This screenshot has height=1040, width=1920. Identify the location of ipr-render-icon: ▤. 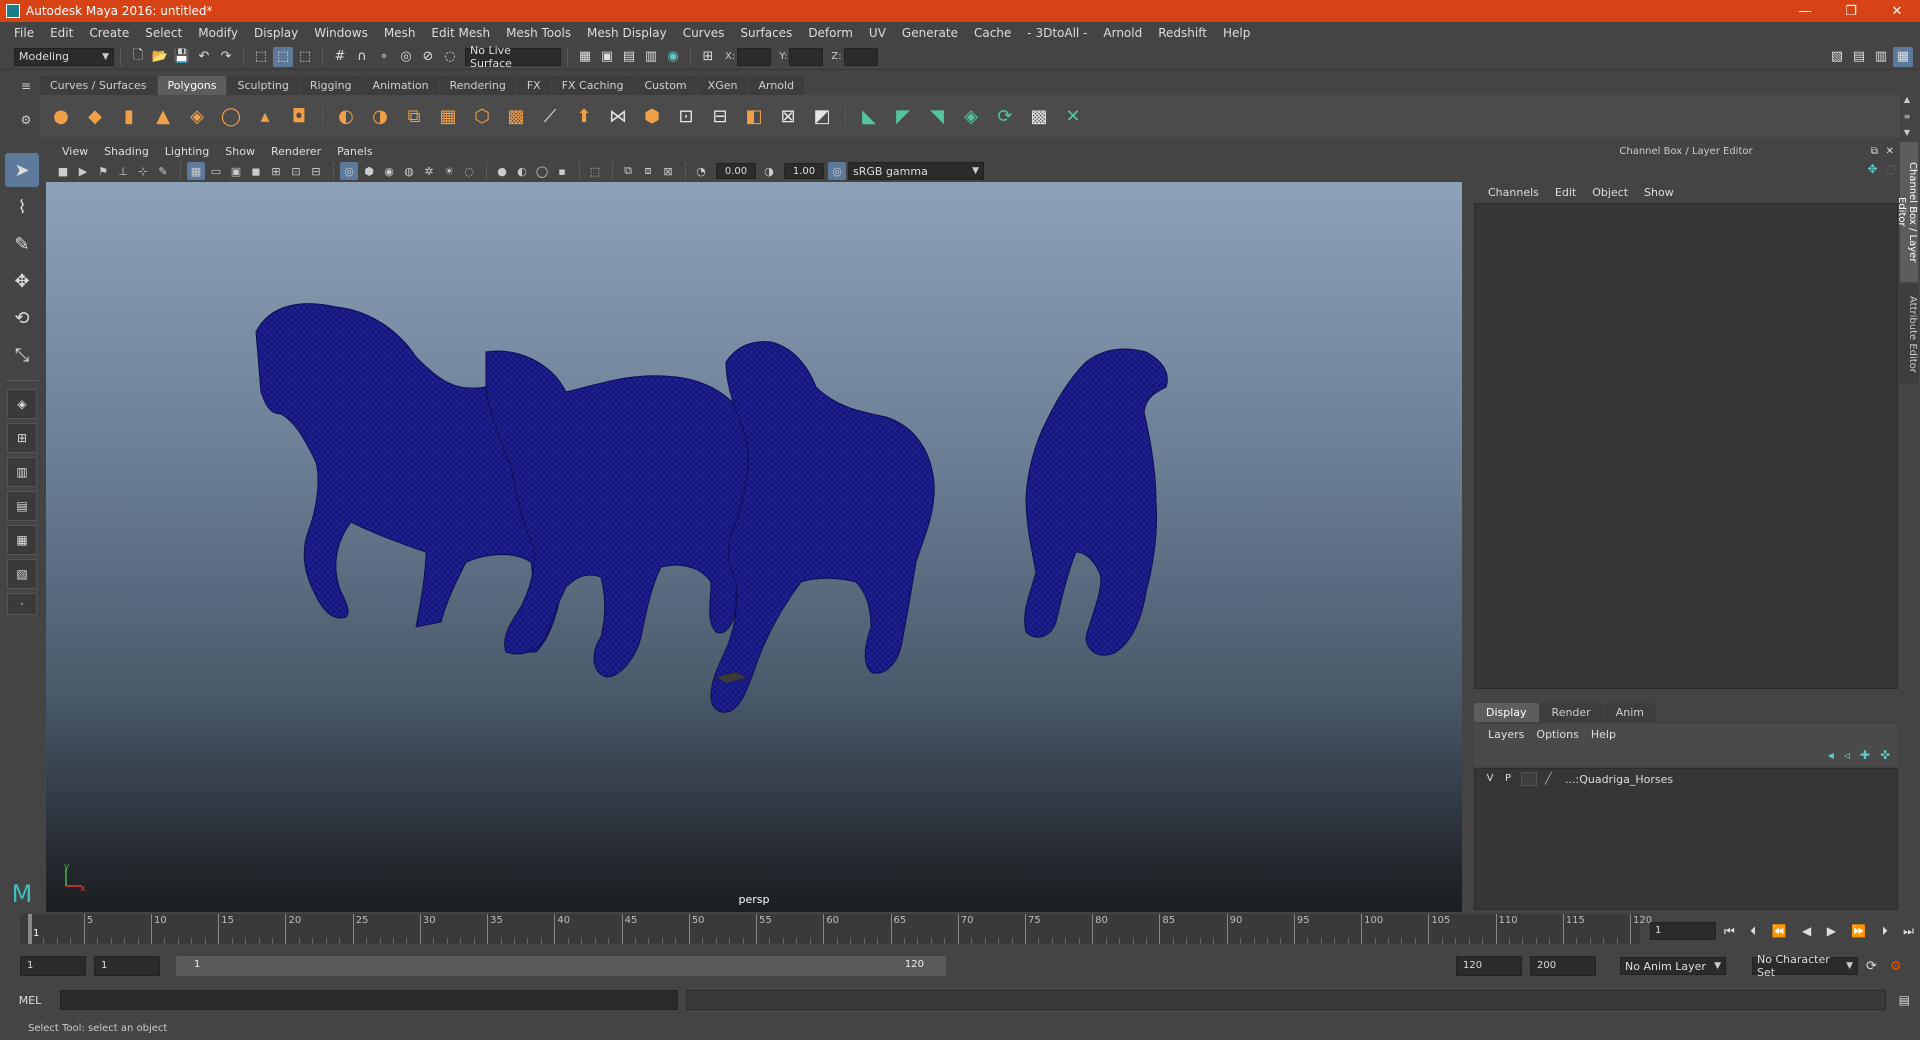
(629, 57).